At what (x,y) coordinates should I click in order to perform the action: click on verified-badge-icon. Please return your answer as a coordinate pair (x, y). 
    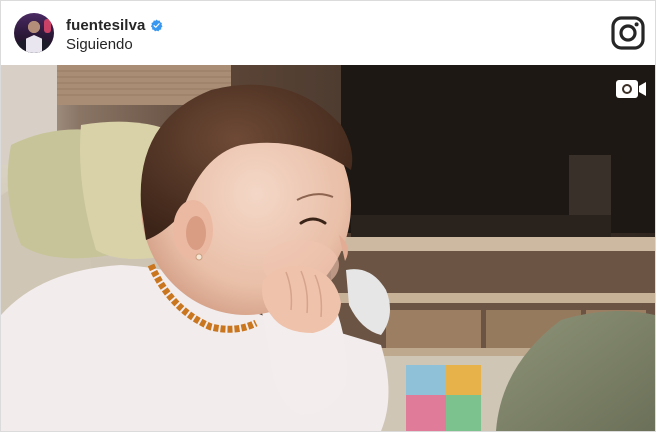
    Looking at the image, I should click on (157, 24).